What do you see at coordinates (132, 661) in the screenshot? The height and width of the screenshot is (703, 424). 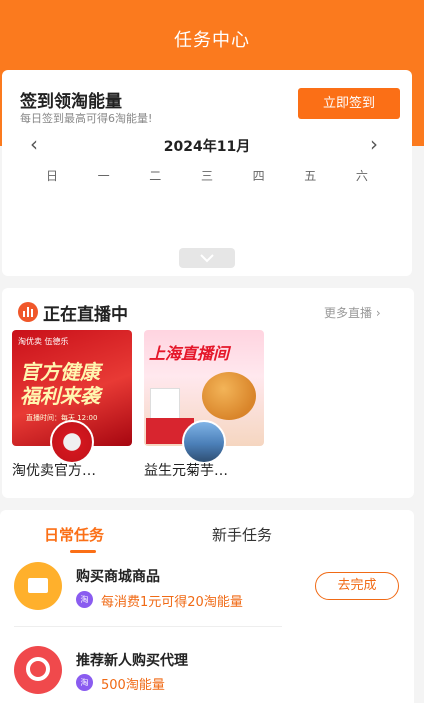 I see `task-title-2: 推荐新人购买代理` at bounding box center [132, 661].